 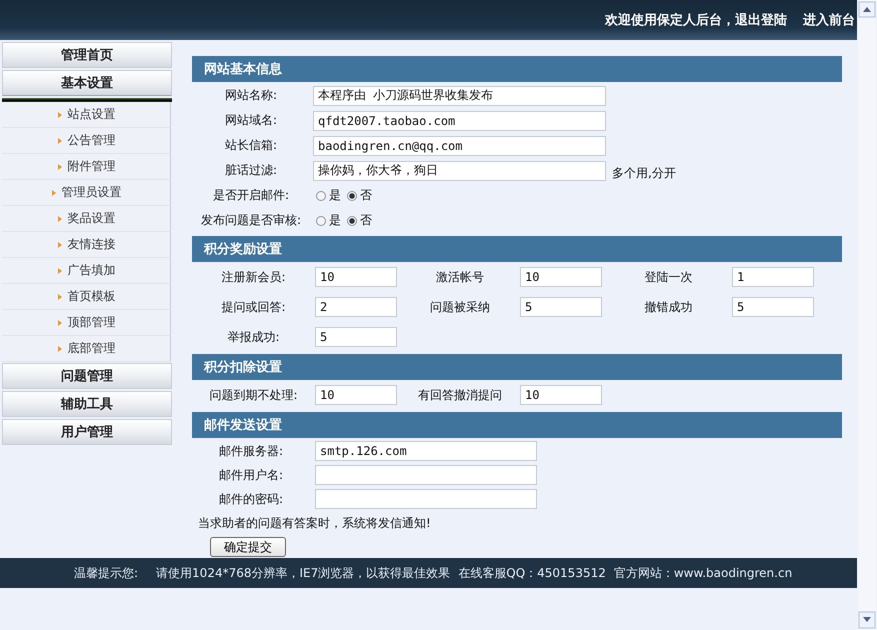 What do you see at coordinates (87, 376) in the screenshot?
I see `sidebar-section: 问题管理` at bounding box center [87, 376].